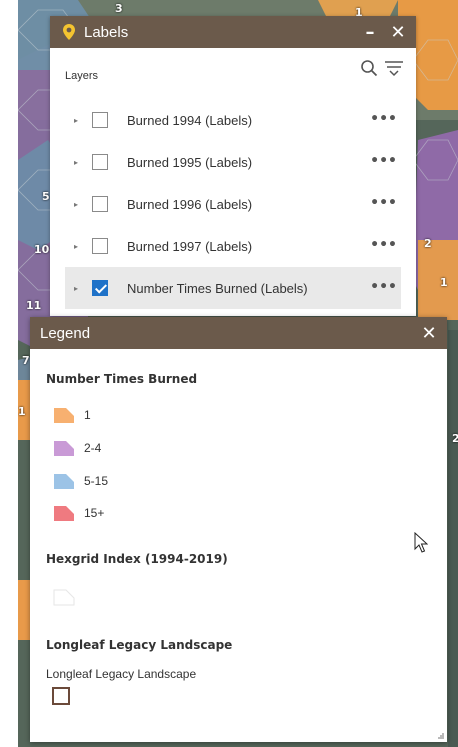  Describe the element at coordinates (26, 360) in the screenshot. I see `map-label: 7` at that location.